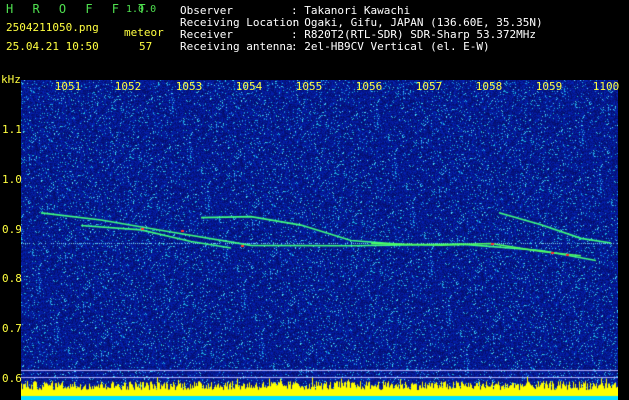 The height and width of the screenshot is (400, 629). Describe the element at coordinates (12, 229) in the screenshot. I see `y-tick-label: 0.9` at that location.